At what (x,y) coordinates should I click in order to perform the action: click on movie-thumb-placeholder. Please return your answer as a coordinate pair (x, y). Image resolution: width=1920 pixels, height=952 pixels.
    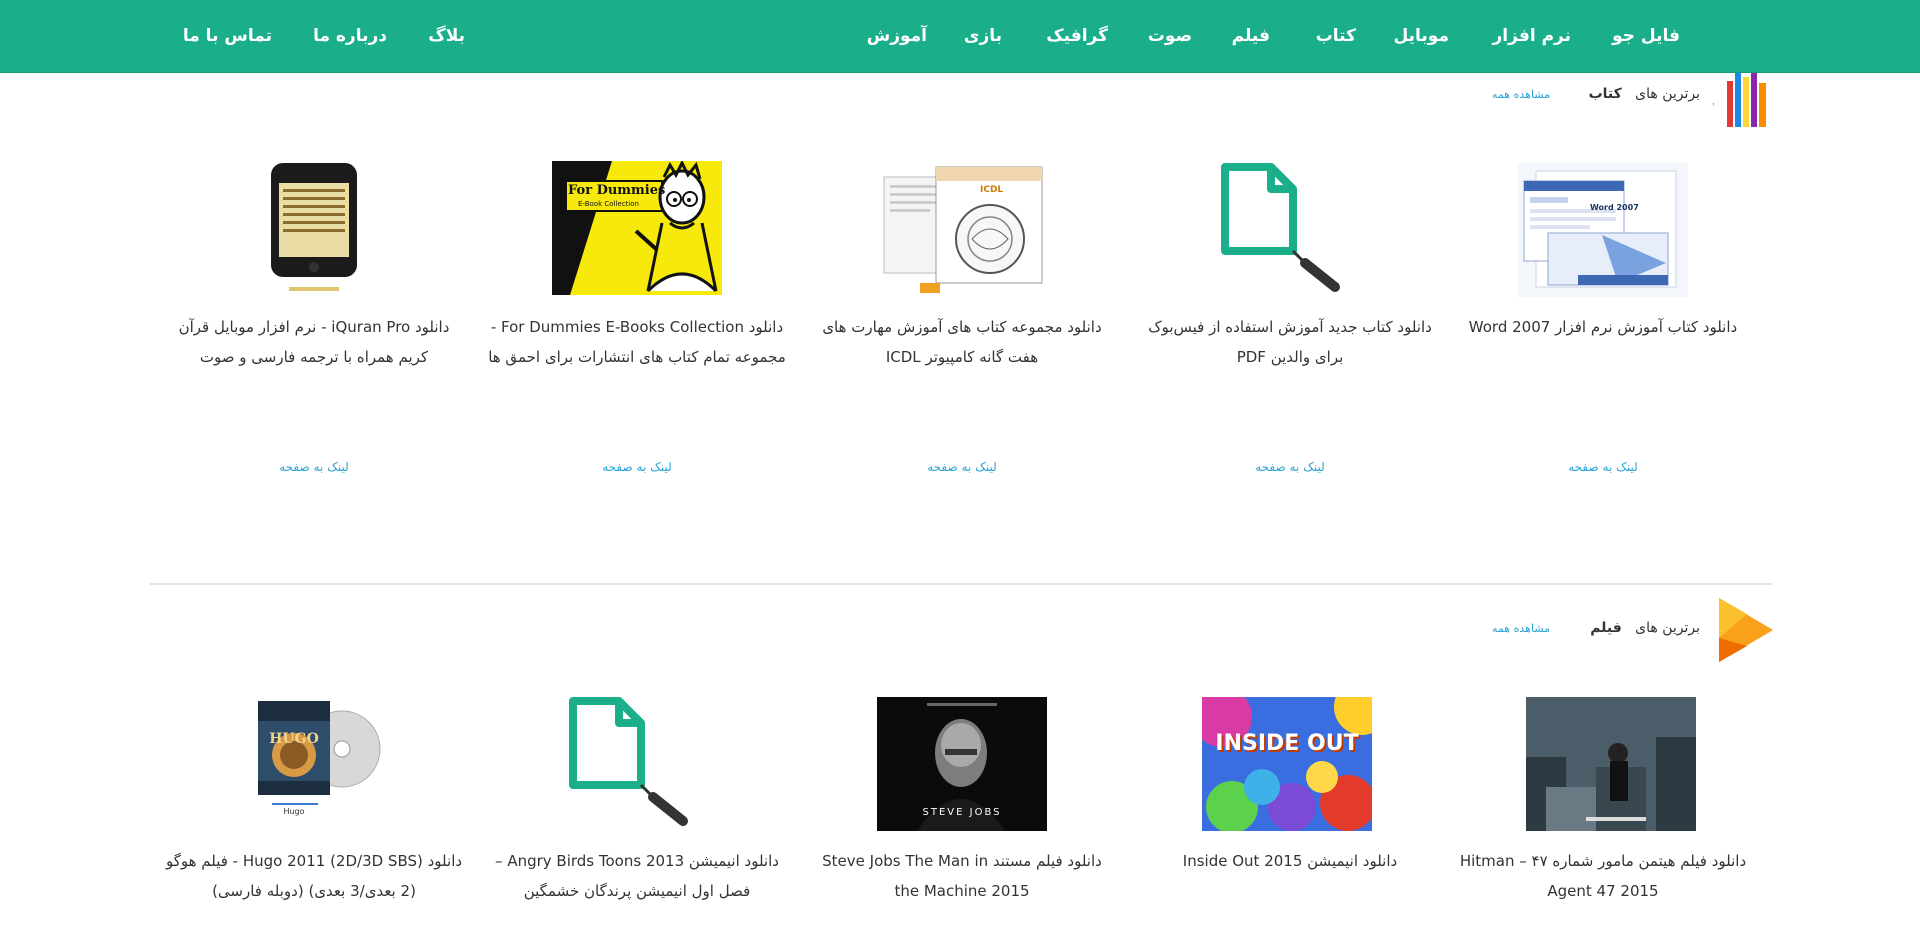
    Looking at the image, I should click on (650, 764).